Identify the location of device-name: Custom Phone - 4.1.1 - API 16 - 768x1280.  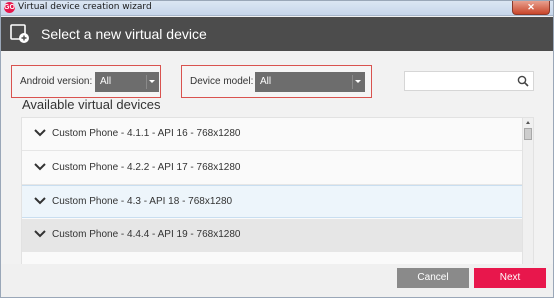
(146, 133).